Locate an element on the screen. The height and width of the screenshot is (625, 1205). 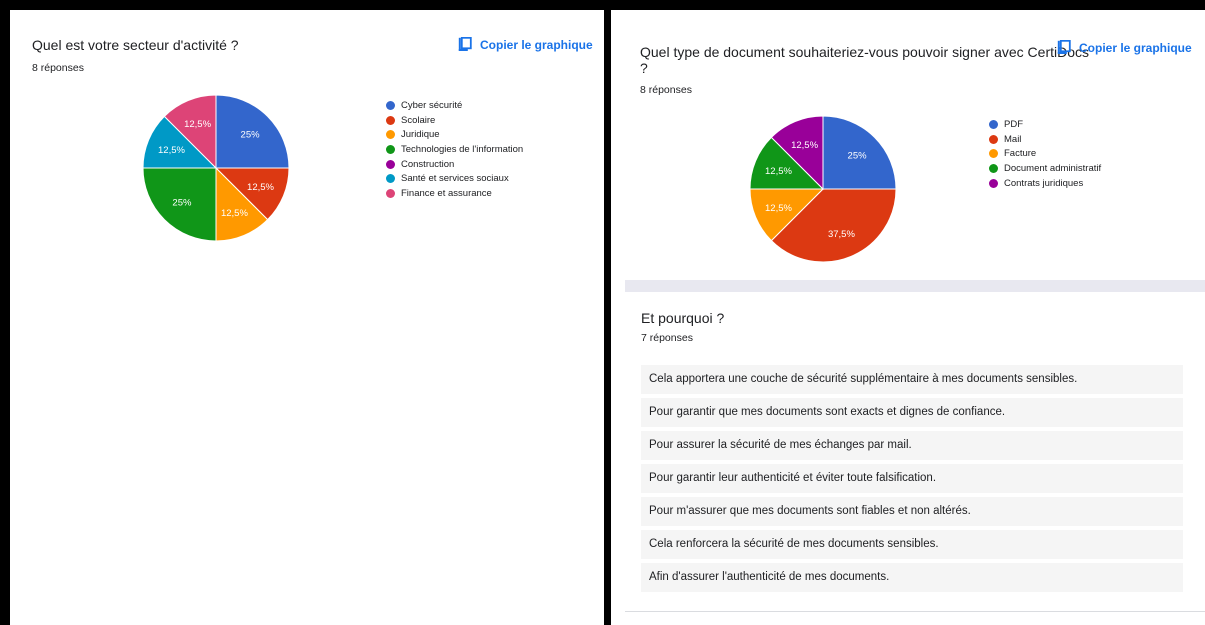
legend-item-facture: Facture is located at coordinates (1045, 153).